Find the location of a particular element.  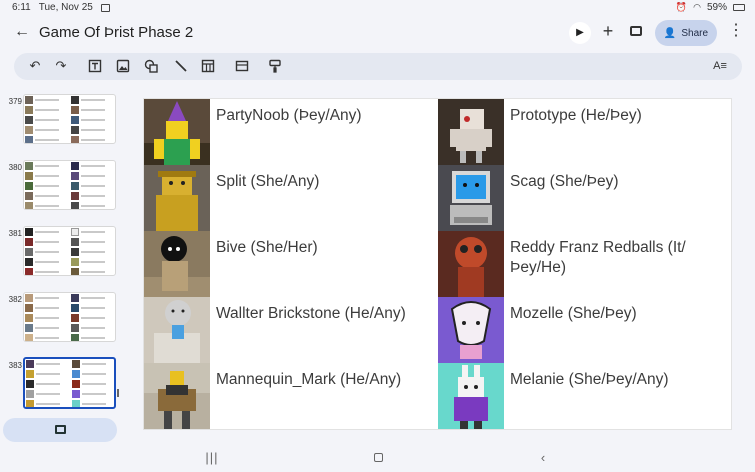

character-card: Prototype (He/Þey) is located at coordinates (585, 132).